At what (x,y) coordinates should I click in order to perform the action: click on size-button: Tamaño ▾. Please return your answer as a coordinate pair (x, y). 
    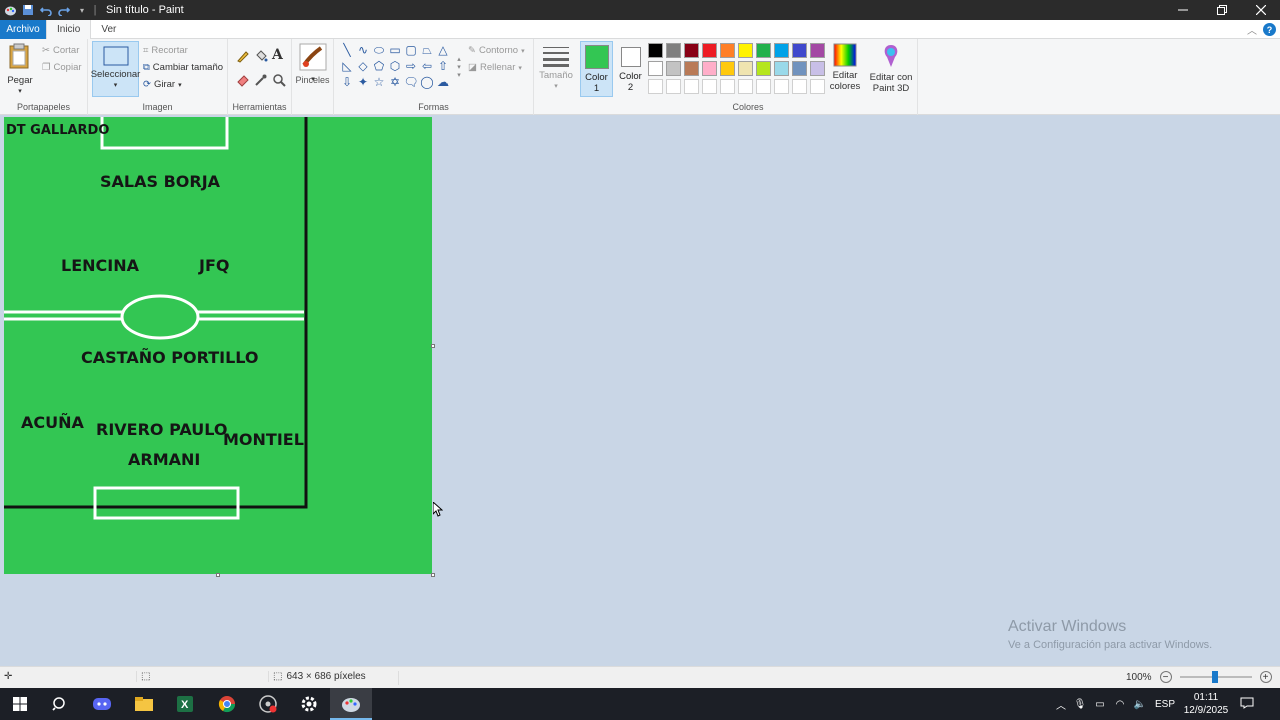
    Looking at the image, I should click on (556, 68).